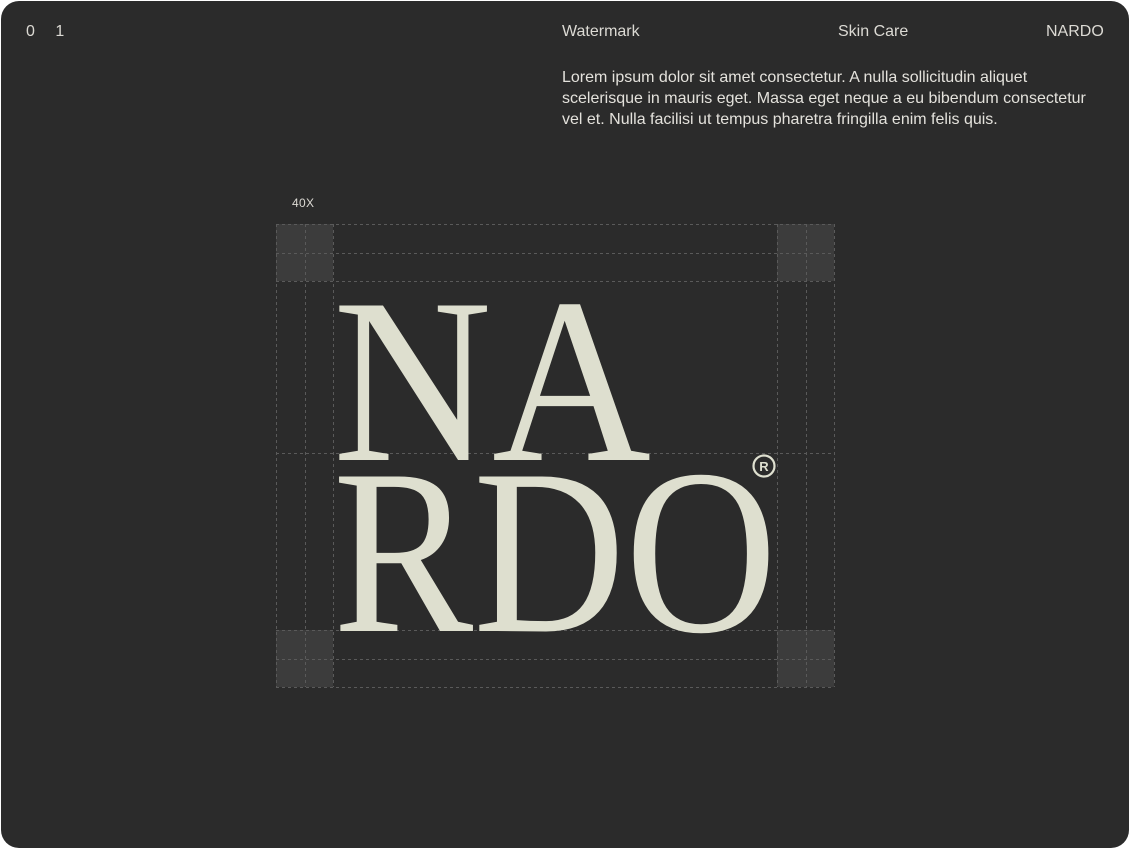  What do you see at coordinates (304, 658) in the screenshot?
I see `corner-block-bottom-left` at bounding box center [304, 658].